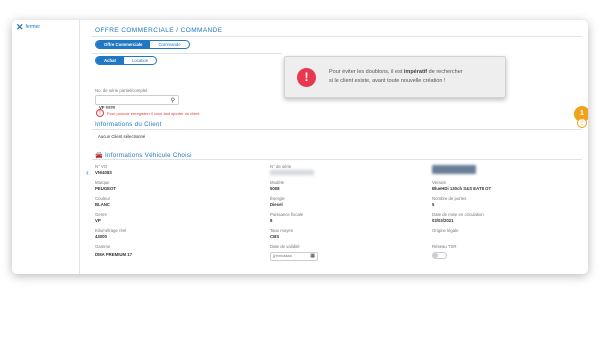  Describe the element at coordinates (103, 204) in the screenshot. I see `field-value: BLANC` at that location.